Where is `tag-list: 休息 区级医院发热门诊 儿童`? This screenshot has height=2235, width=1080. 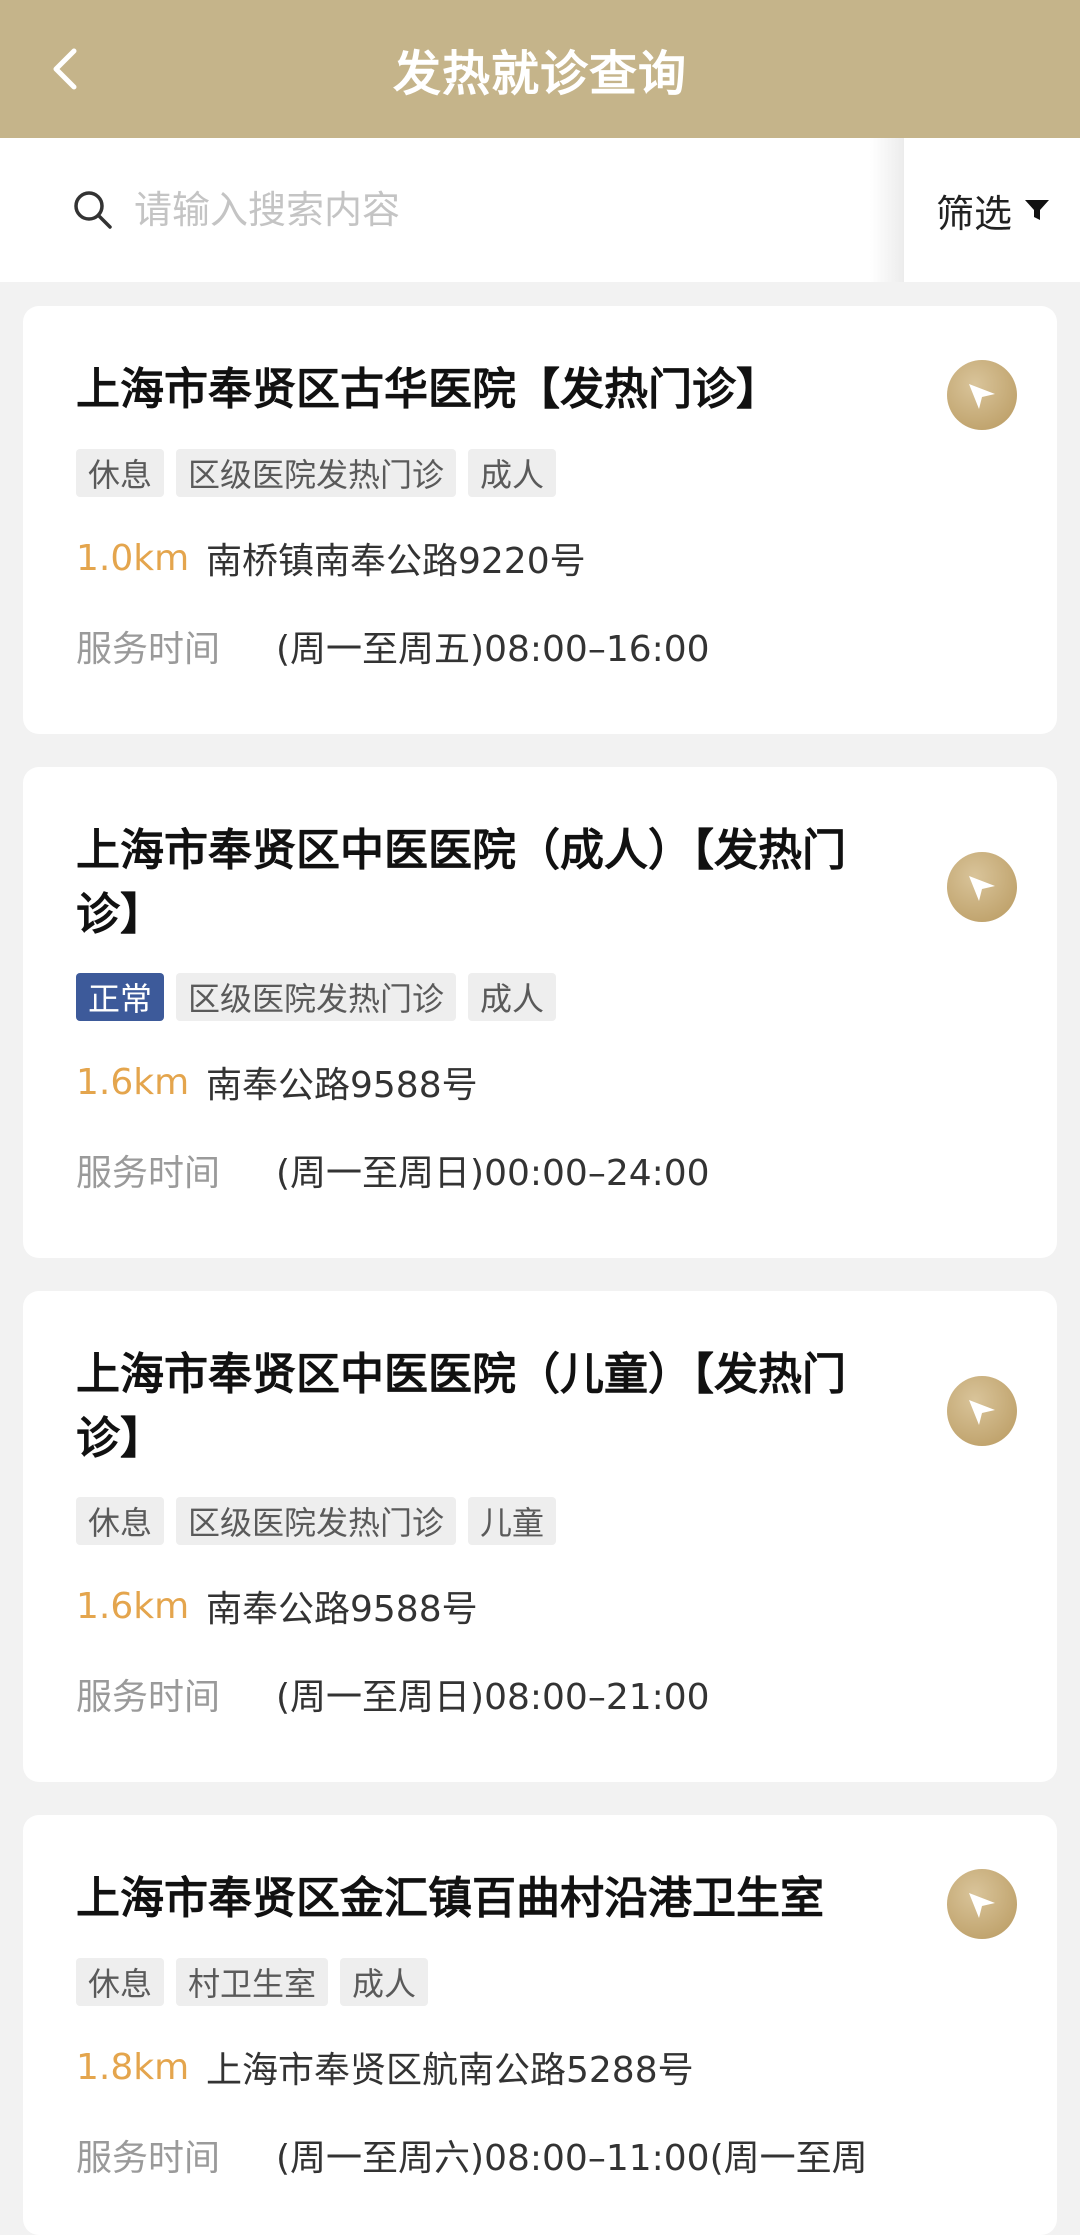 tag-list: 休息 区级医院发热门诊 儿童 is located at coordinates (316, 1521).